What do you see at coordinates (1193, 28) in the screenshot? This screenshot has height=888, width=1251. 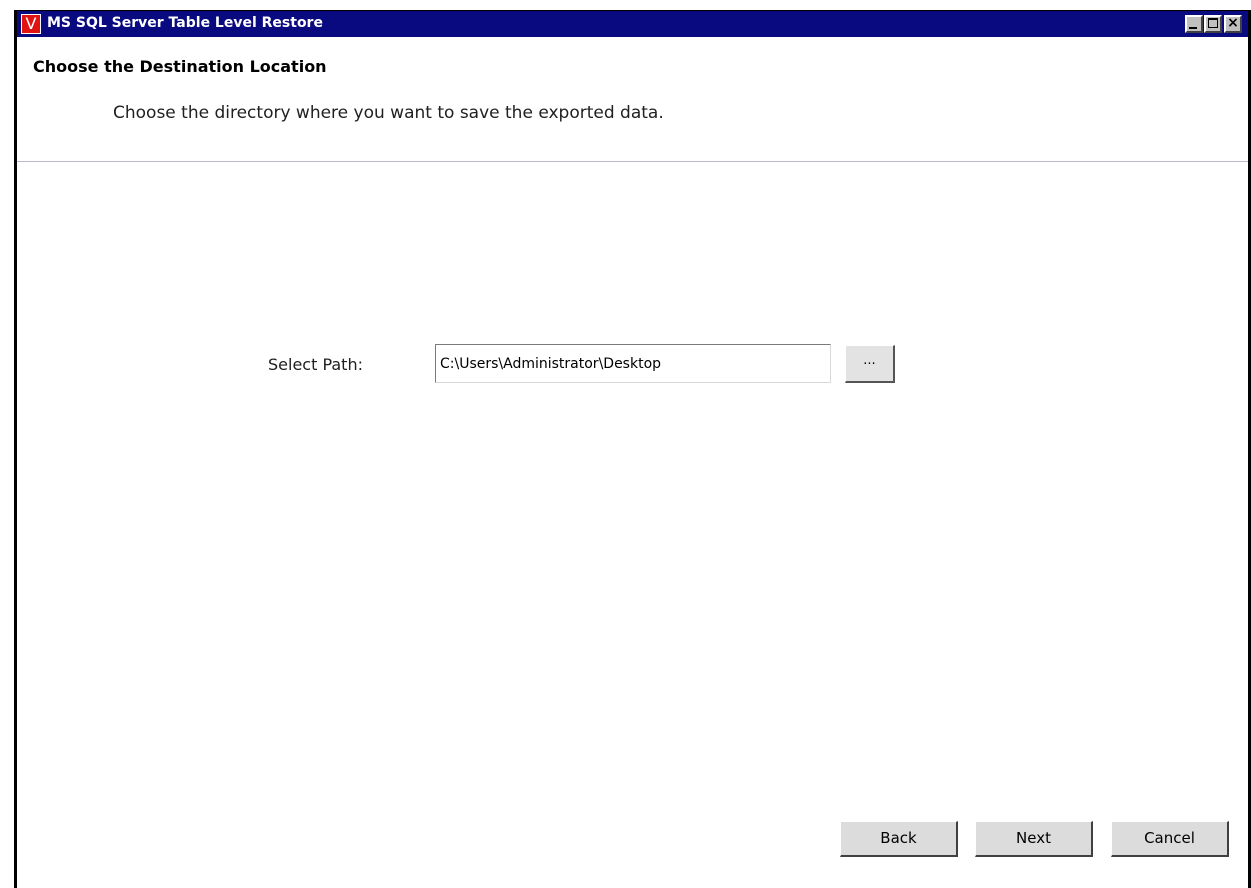 I see `minimize-icon` at bounding box center [1193, 28].